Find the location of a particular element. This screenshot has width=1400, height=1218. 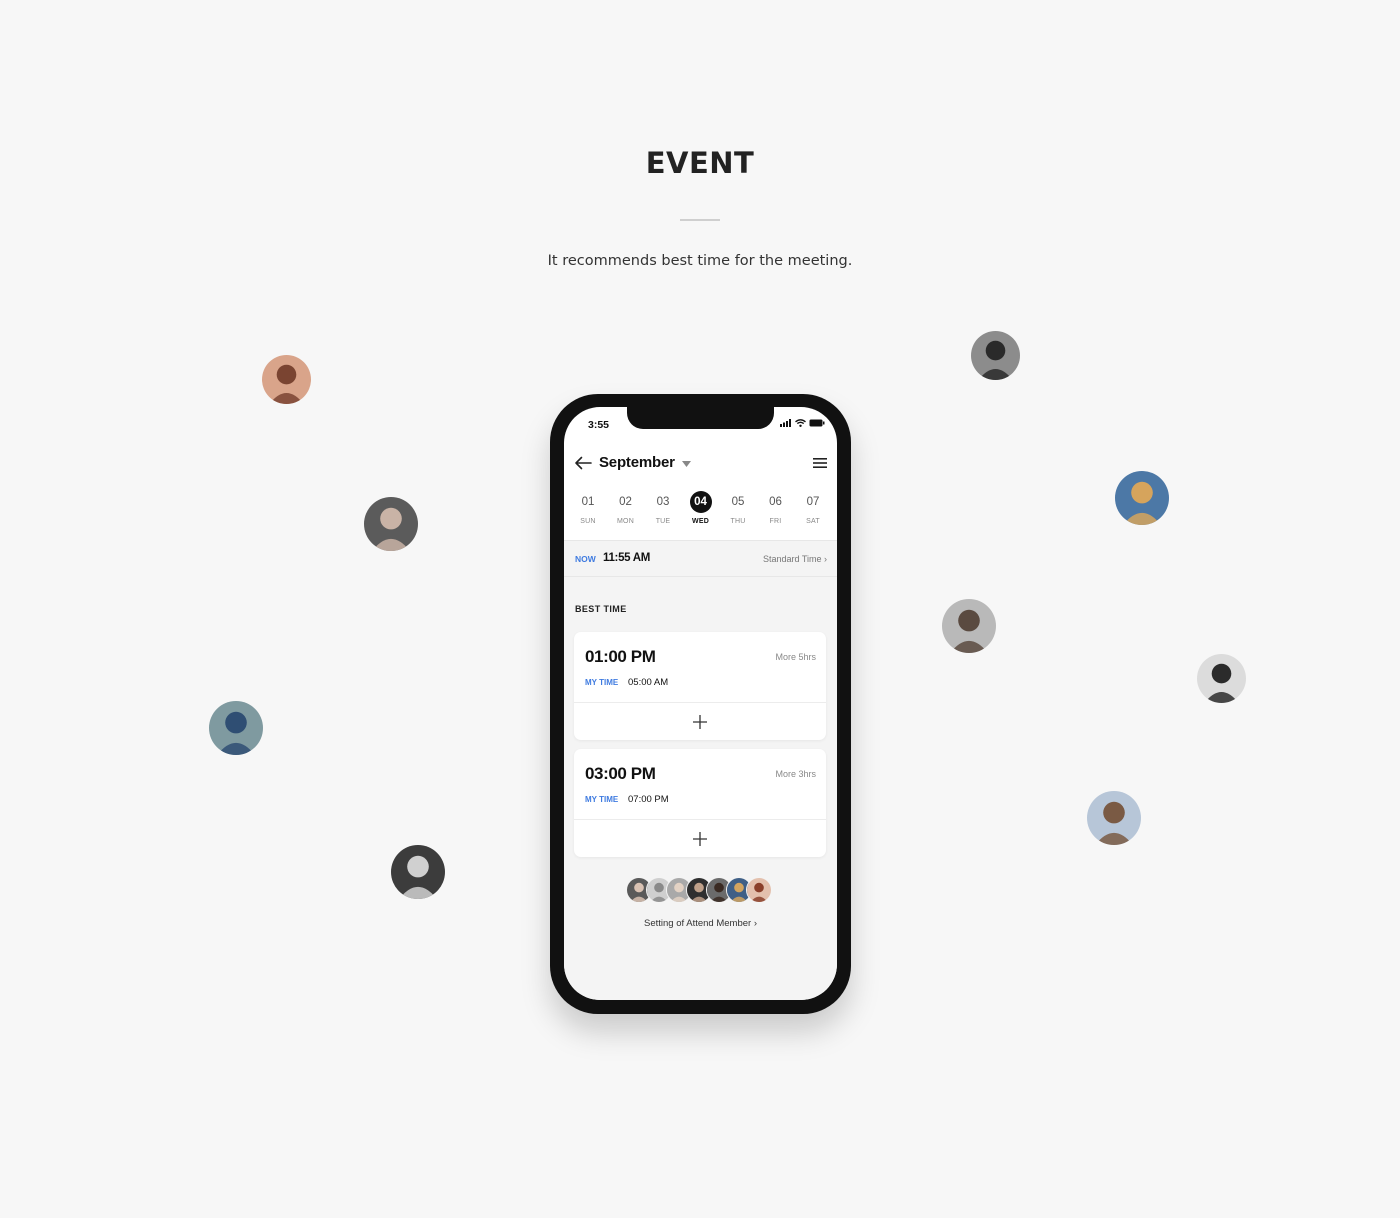

title-divider is located at coordinates (700, 220).